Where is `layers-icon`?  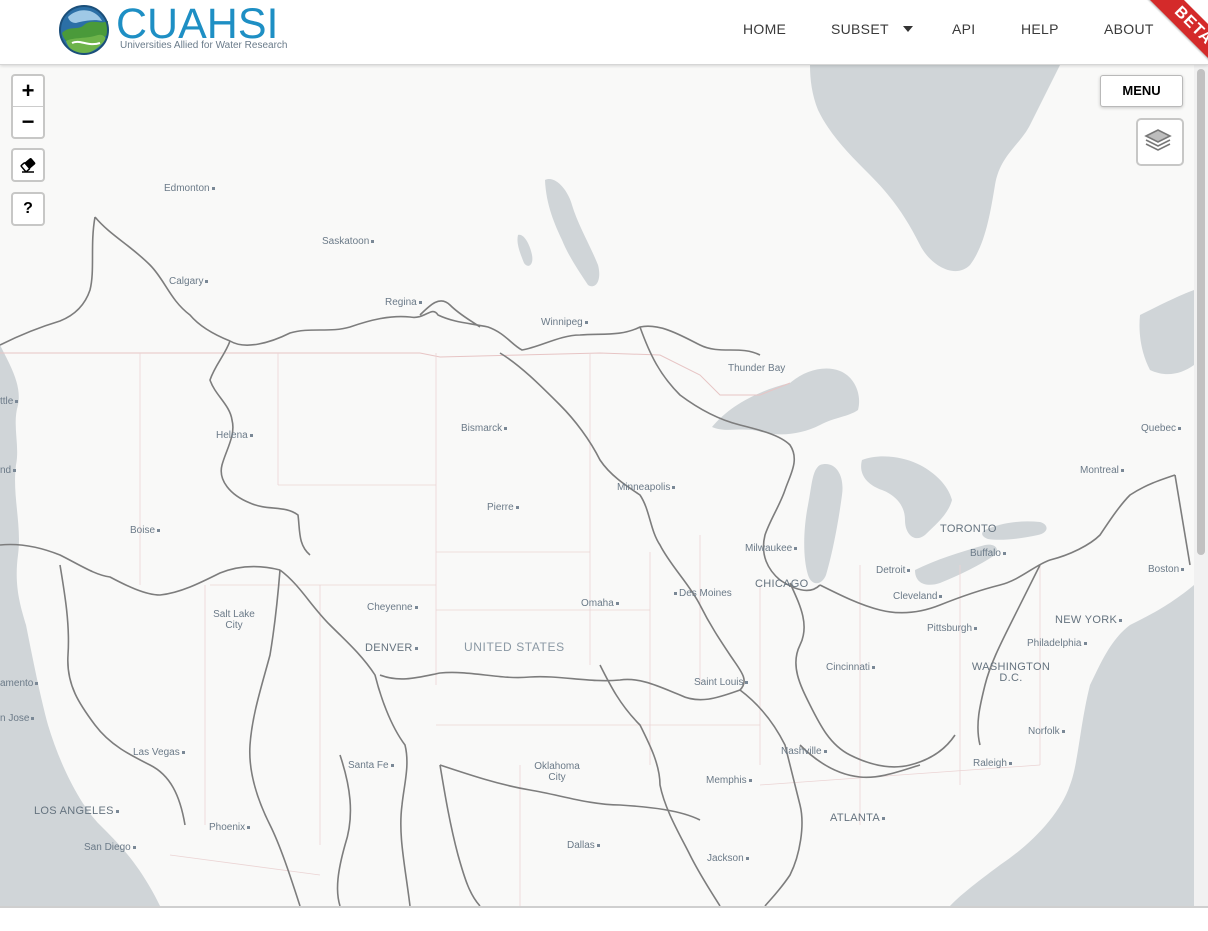 layers-icon is located at coordinates (1158, 140).